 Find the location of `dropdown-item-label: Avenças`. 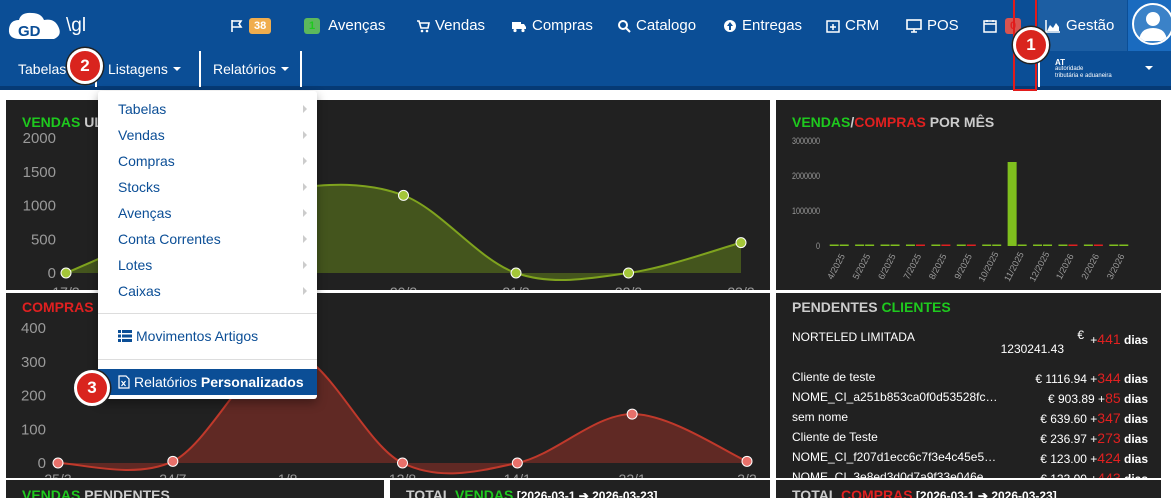

dropdown-item-label: Avenças is located at coordinates (145, 213).